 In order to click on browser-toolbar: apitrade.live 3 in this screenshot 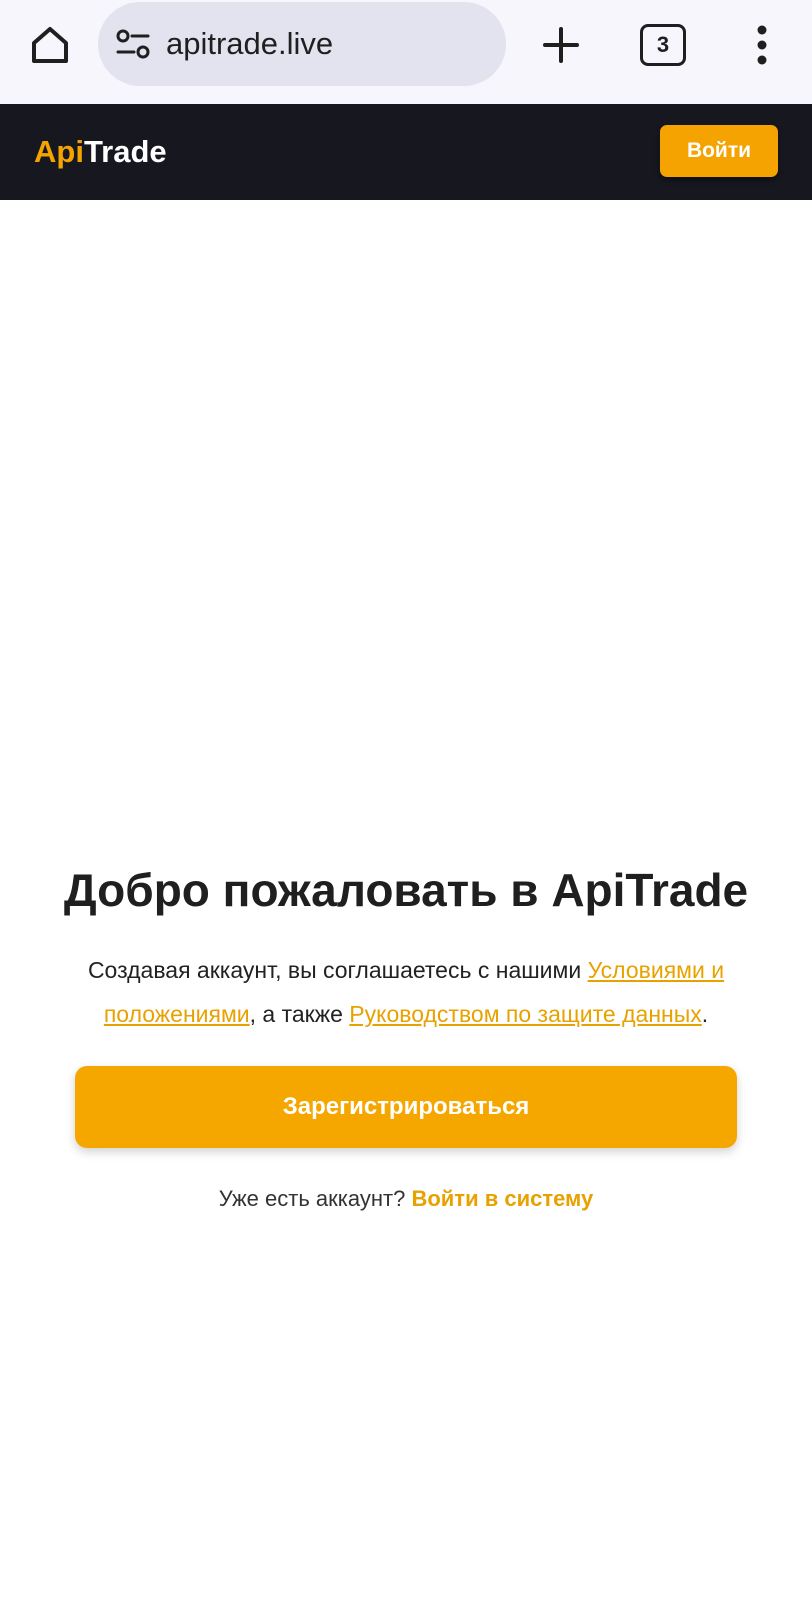, I will do `click(406, 52)`.